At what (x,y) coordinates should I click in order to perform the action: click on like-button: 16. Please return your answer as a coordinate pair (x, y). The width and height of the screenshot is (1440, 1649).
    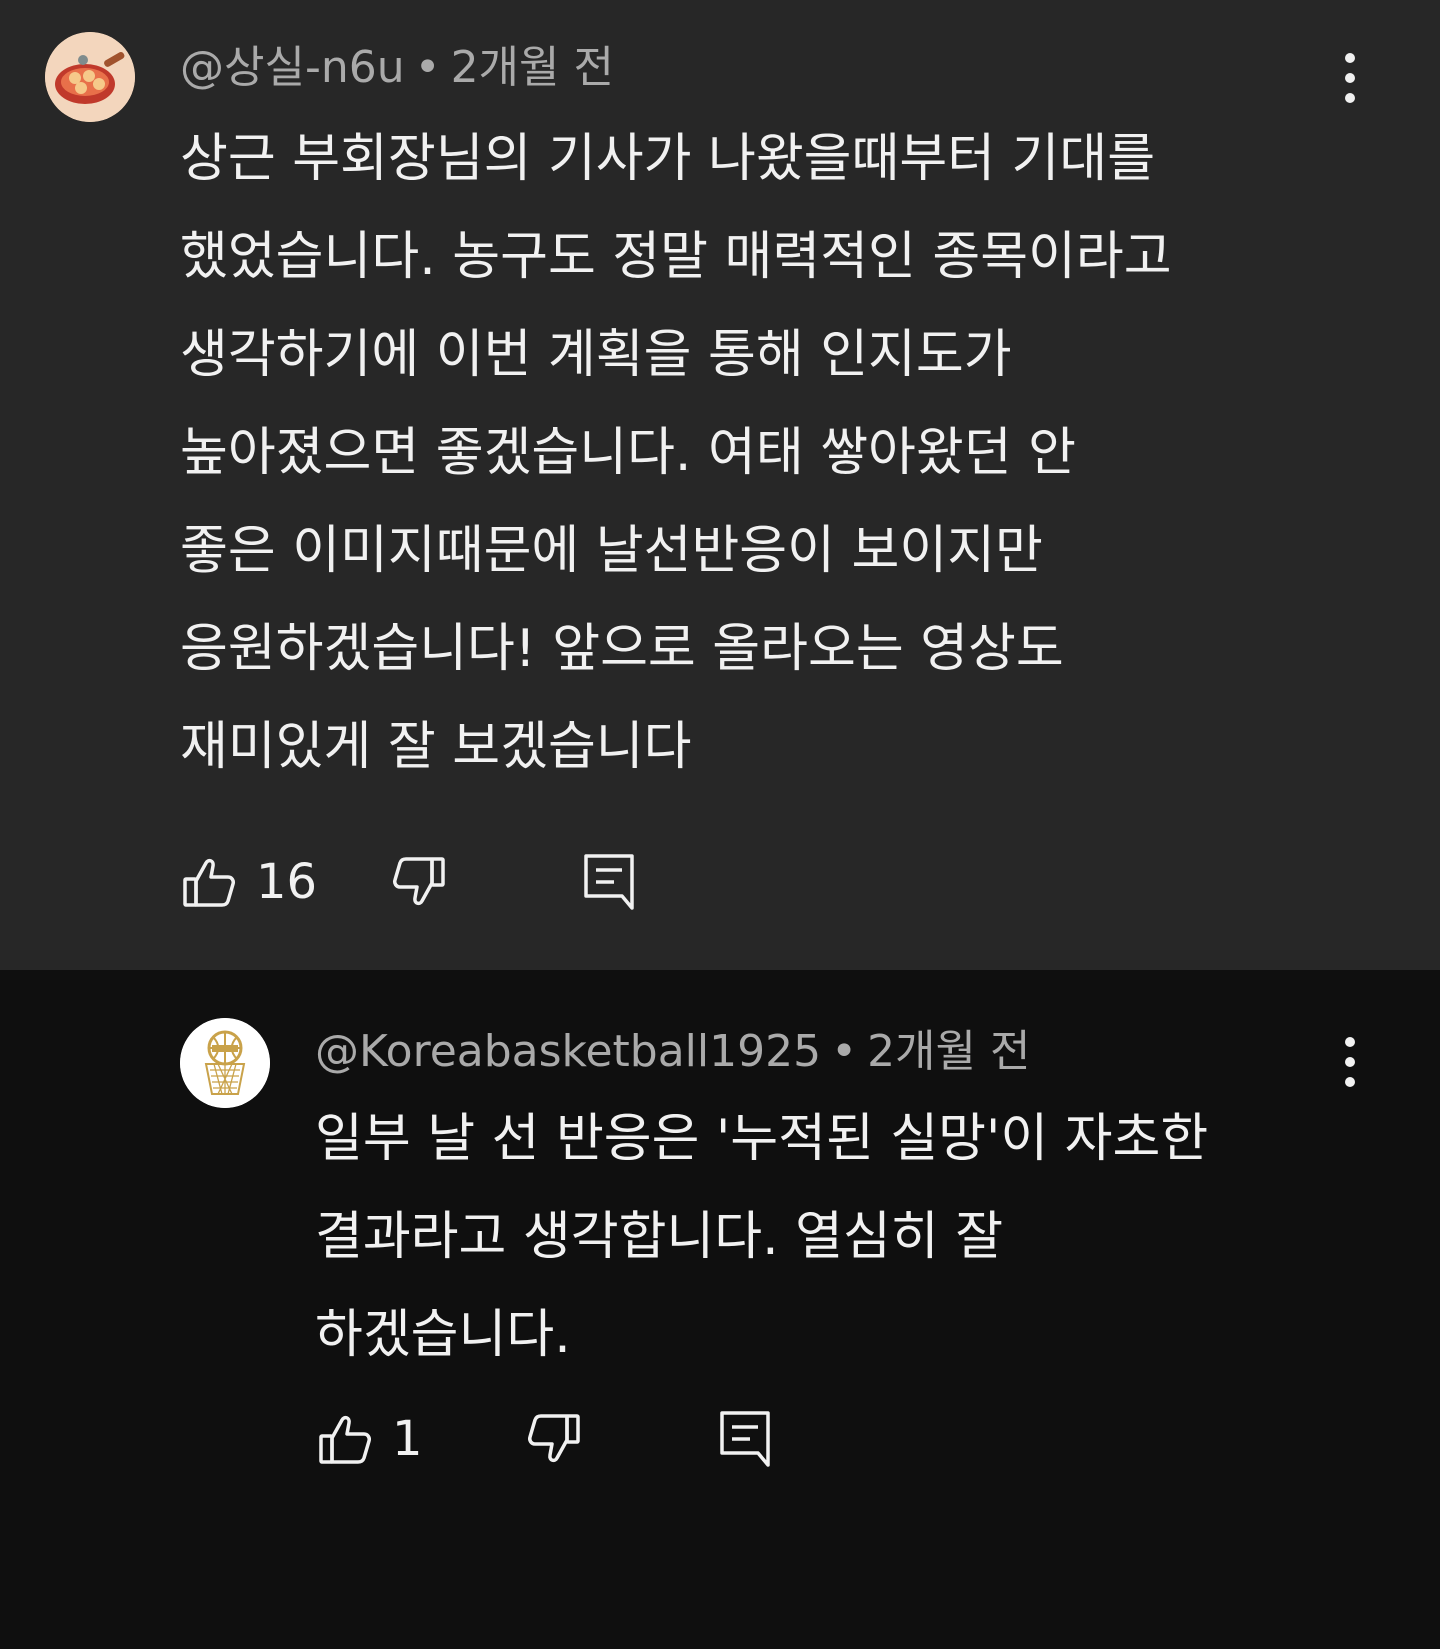
    Looking at the image, I should click on (249, 882).